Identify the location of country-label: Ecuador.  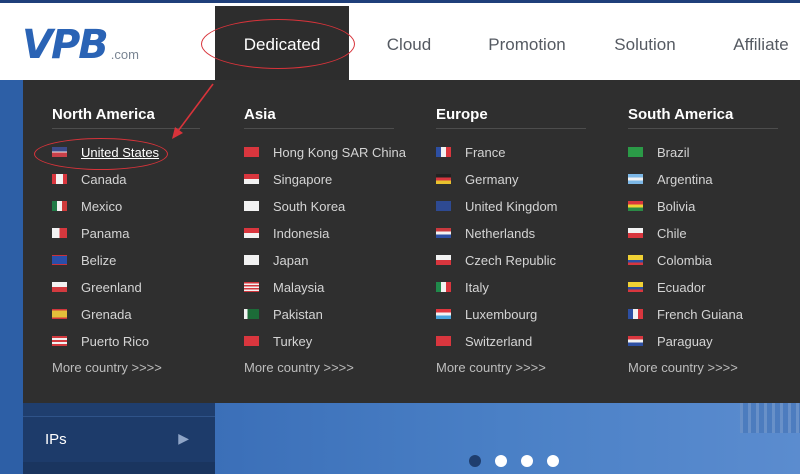
(681, 287).